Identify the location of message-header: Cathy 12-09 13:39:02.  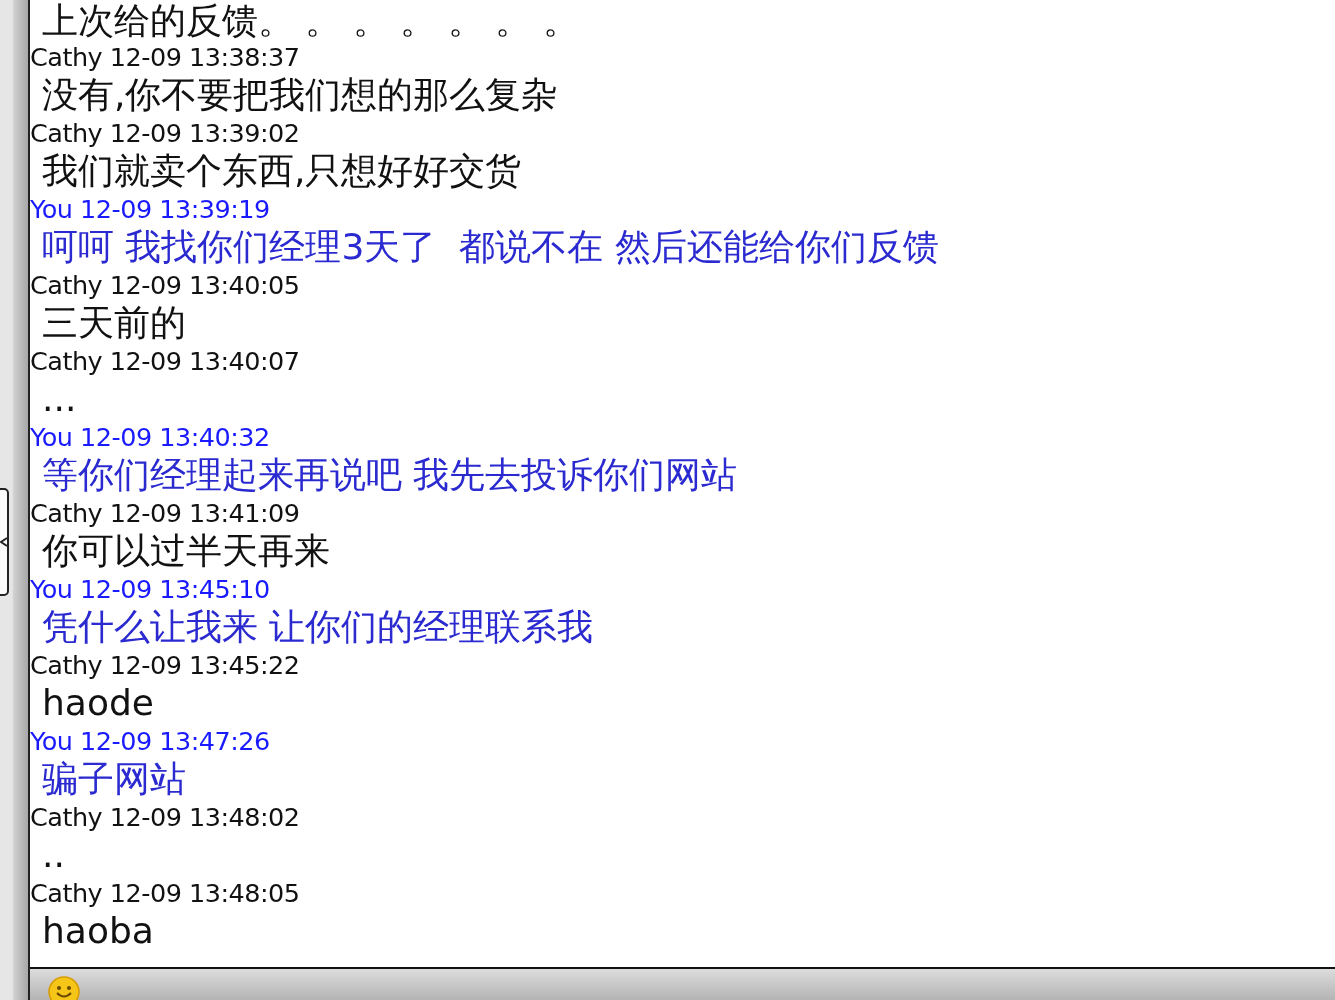
(165, 133).